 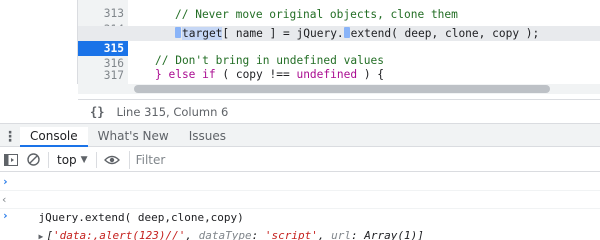 What do you see at coordinates (270, 60) in the screenshot?
I see `code-comment: // Don't bring in undefined values` at bounding box center [270, 60].